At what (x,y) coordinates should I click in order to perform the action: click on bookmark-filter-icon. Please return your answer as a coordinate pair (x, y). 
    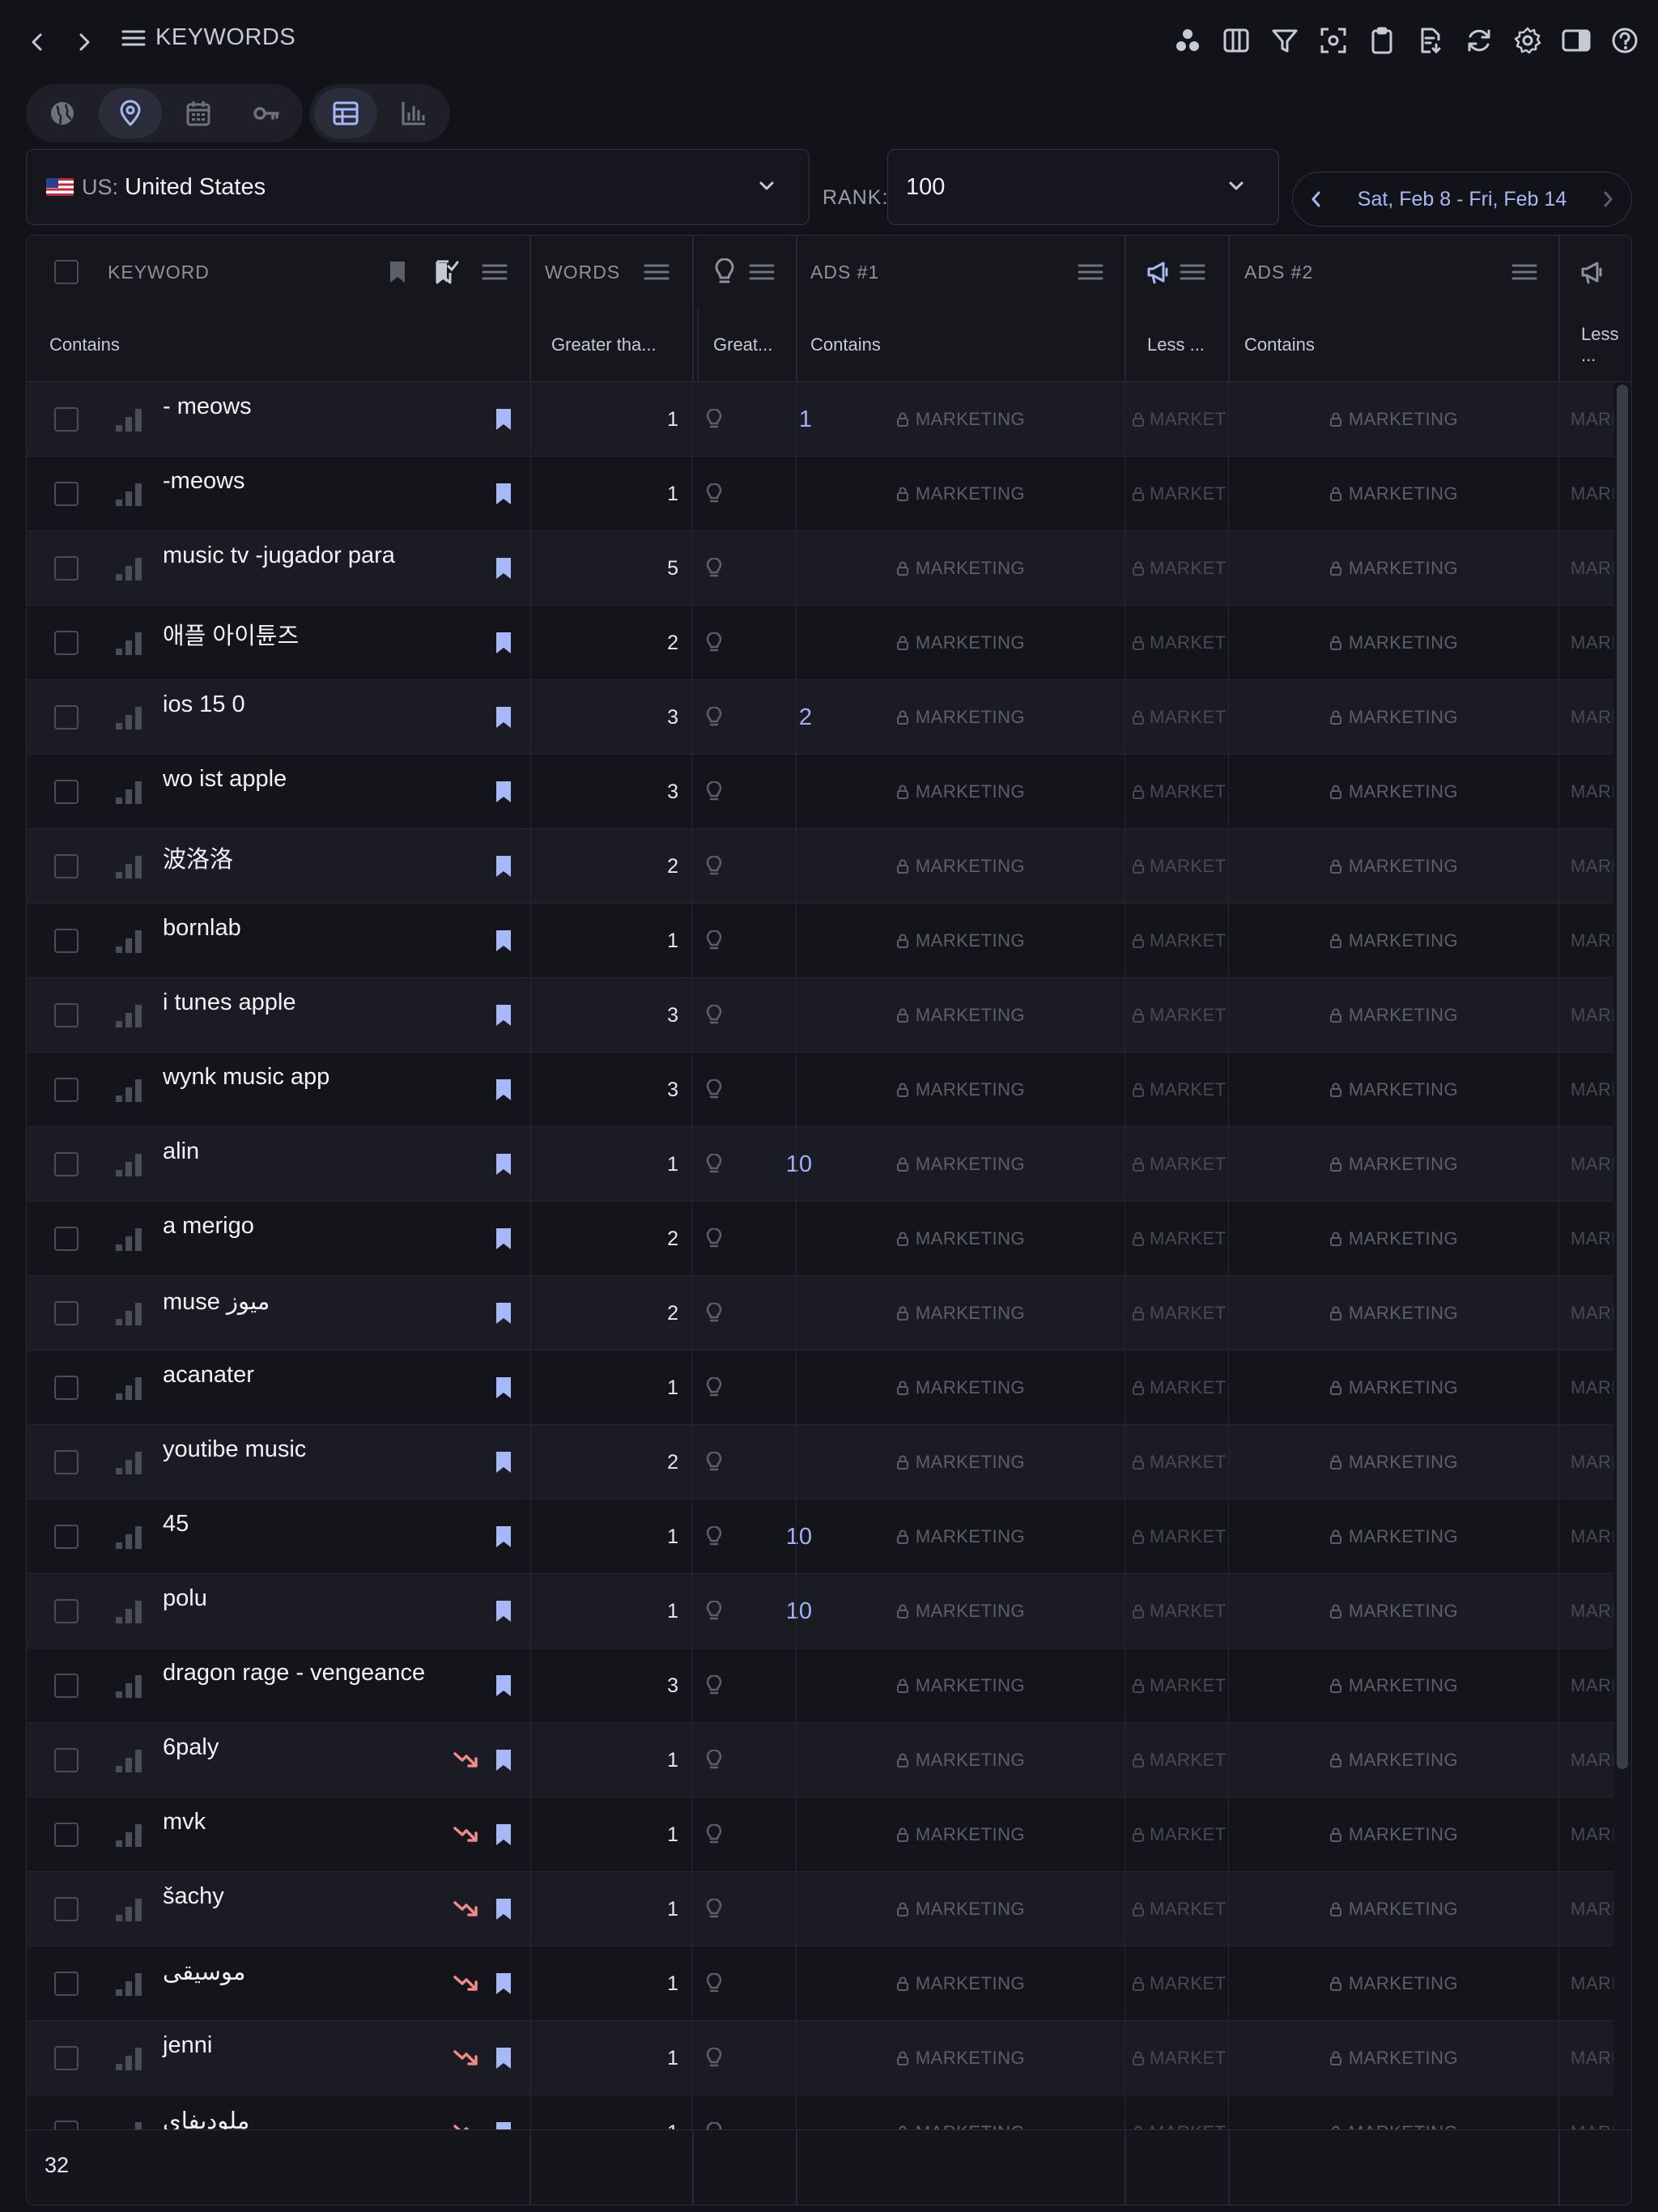
    Looking at the image, I should click on (397, 272).